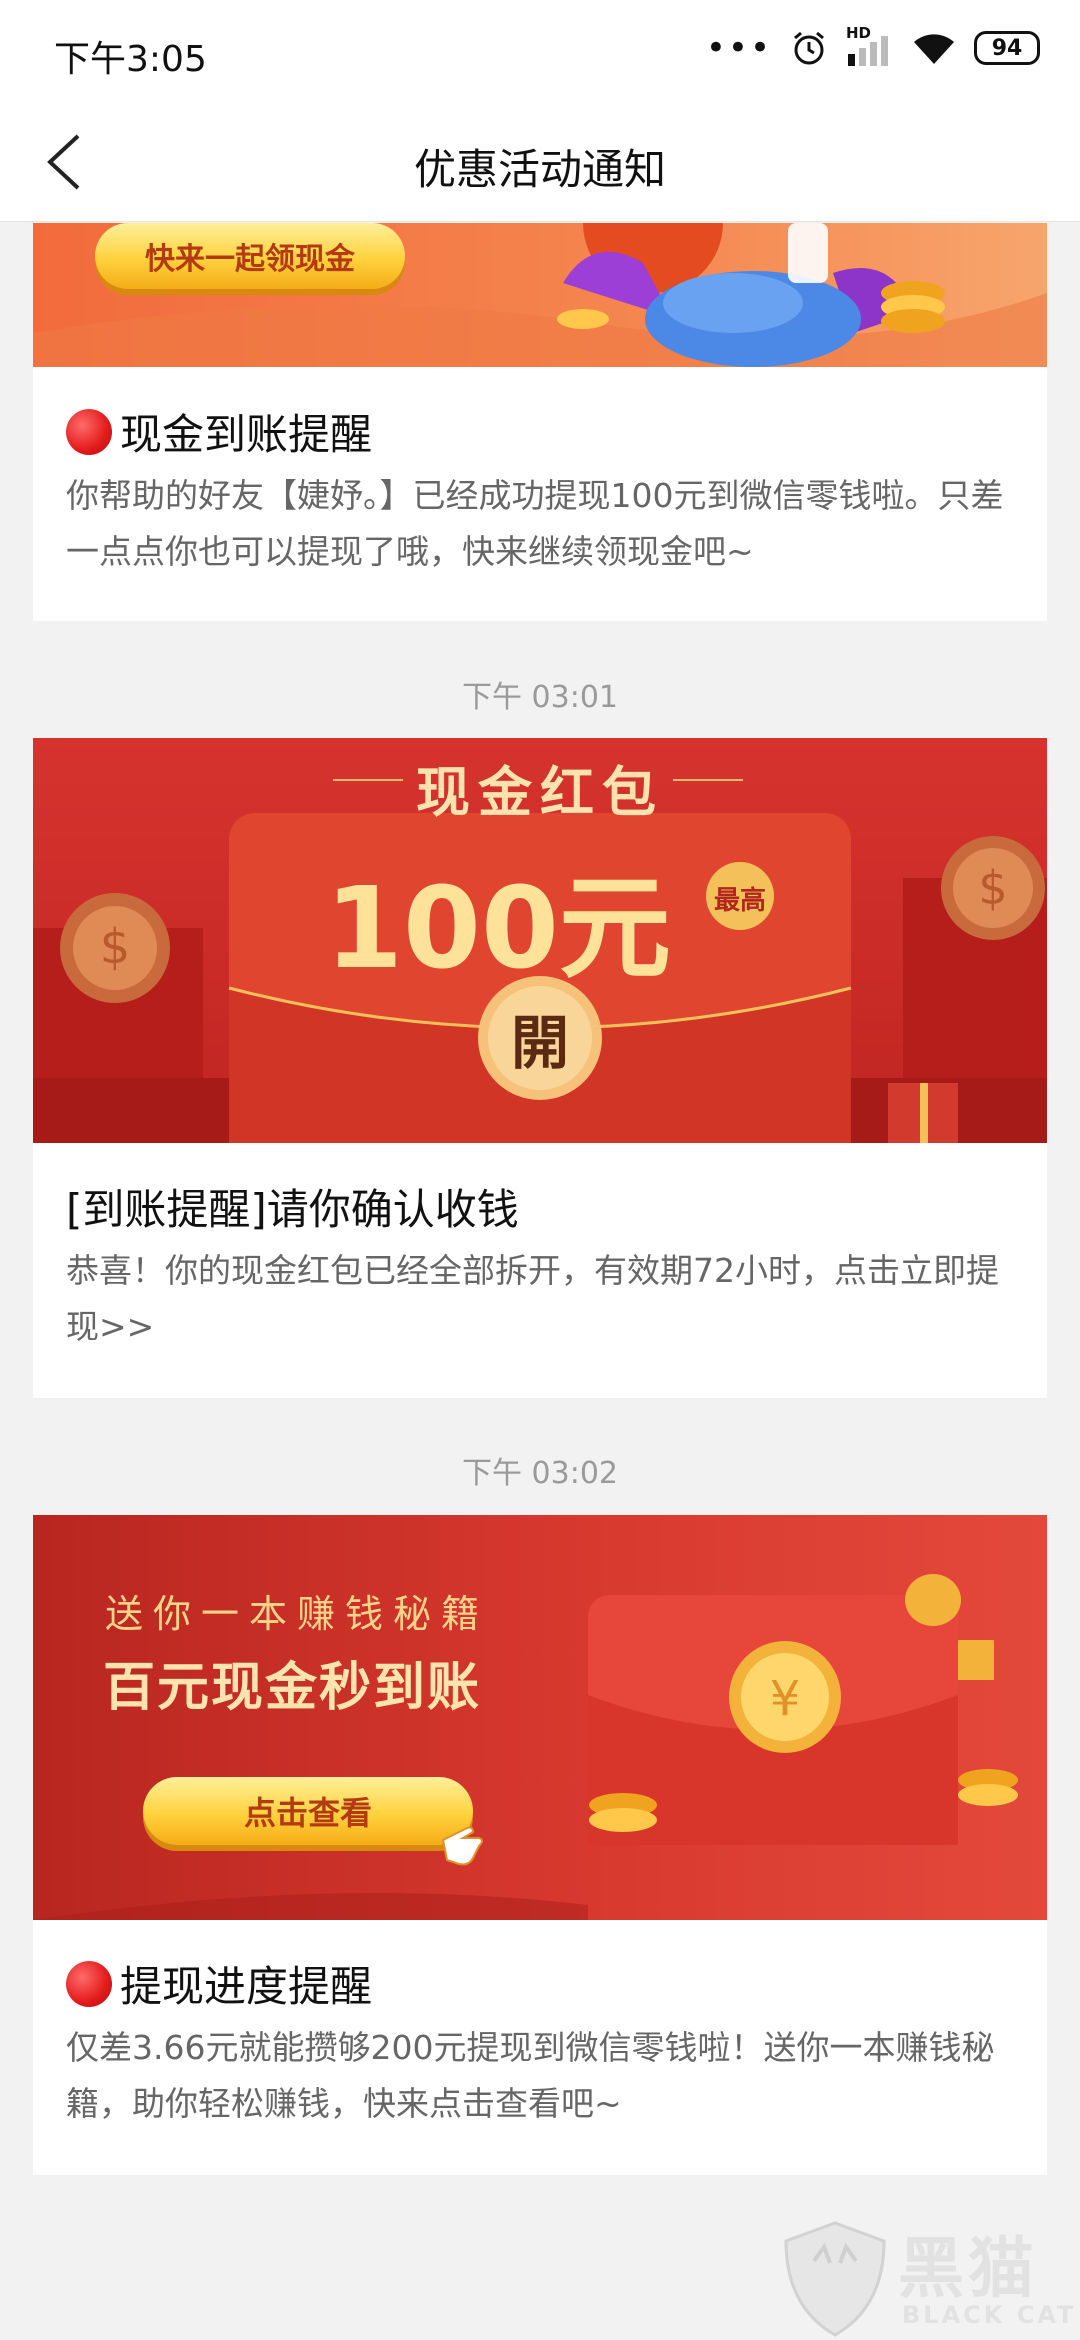  I want to click on banner-line1: 送你一本赚钱秘籍, so click(297, 1614).